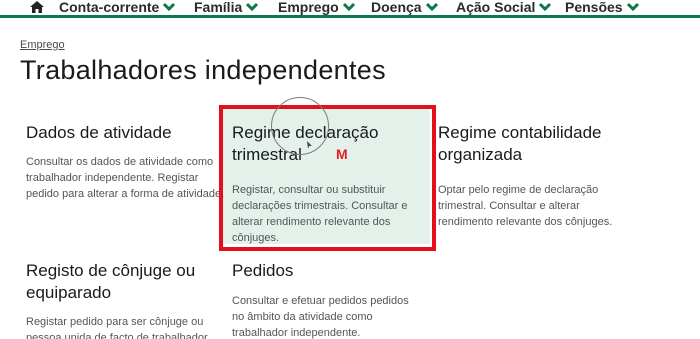 The height and width of the screenshot is (339, 700). Describe the element at coordinates (203, 70) in the screenshot. I see `page-title: Trabalhadores independentes` at that location.